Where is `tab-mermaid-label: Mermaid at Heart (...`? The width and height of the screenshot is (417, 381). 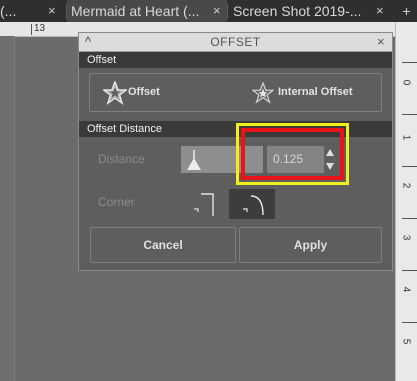 tab-mermaid-label: Mermaid at Heart (... is located at coordinates (135, 11).